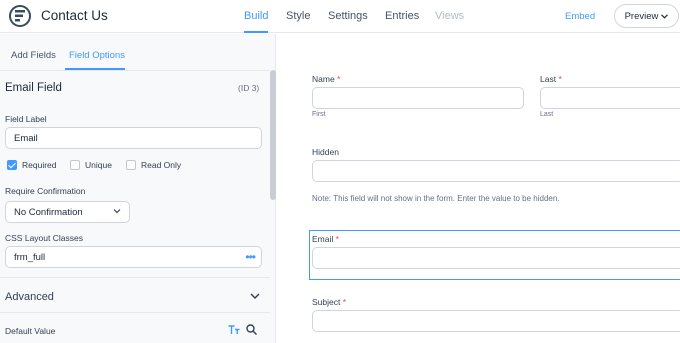 This screenshot has width=680, height=343. I want to click on subject-label-text: Subject, so click(326, 302).